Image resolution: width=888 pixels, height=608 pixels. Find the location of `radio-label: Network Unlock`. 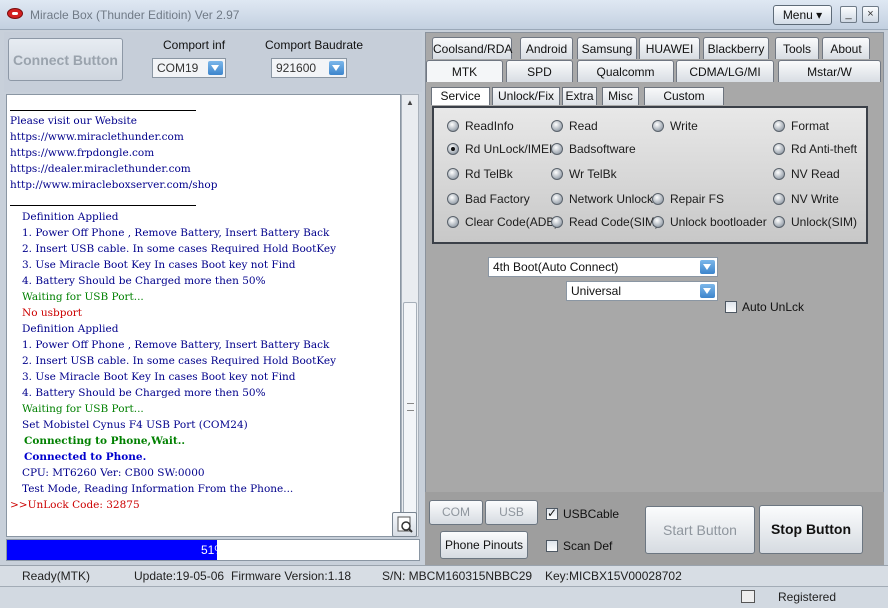

radio-label: Network Unlock is located at coordinates (611, 199).